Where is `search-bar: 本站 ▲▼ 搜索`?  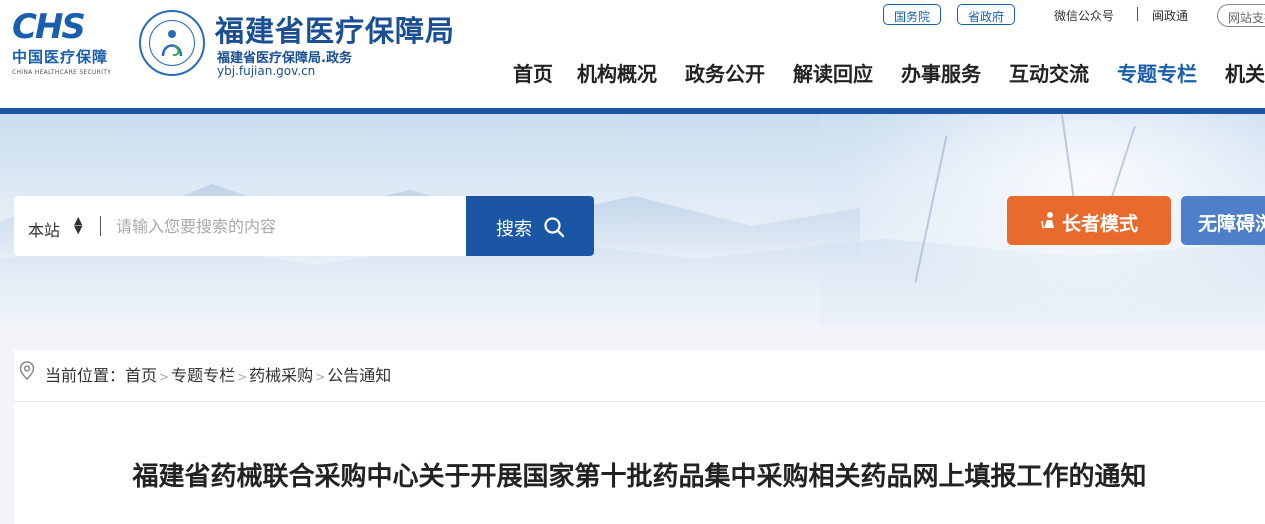 search-bar: 本站 ▲▼ 搜索 is located at coordinates (304, 226).